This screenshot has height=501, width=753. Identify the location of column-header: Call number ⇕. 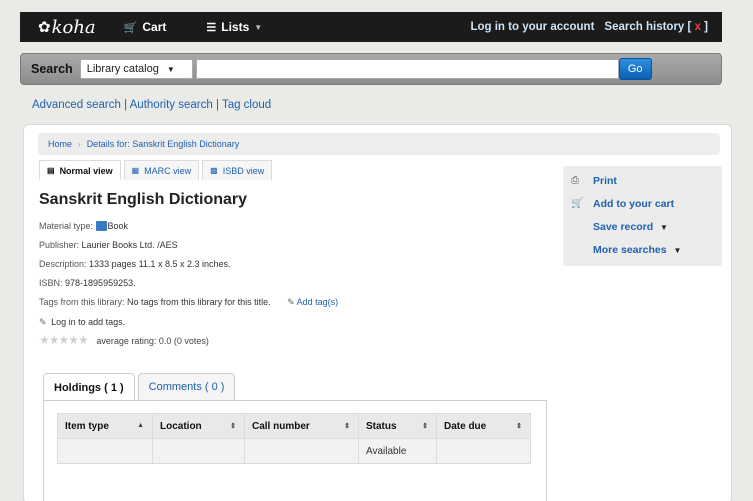
(301, 426).